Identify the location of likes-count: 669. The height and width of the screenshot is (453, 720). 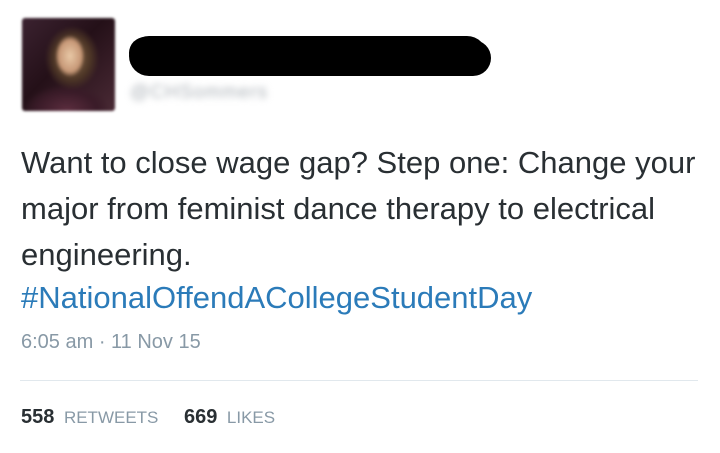
(200, 417).